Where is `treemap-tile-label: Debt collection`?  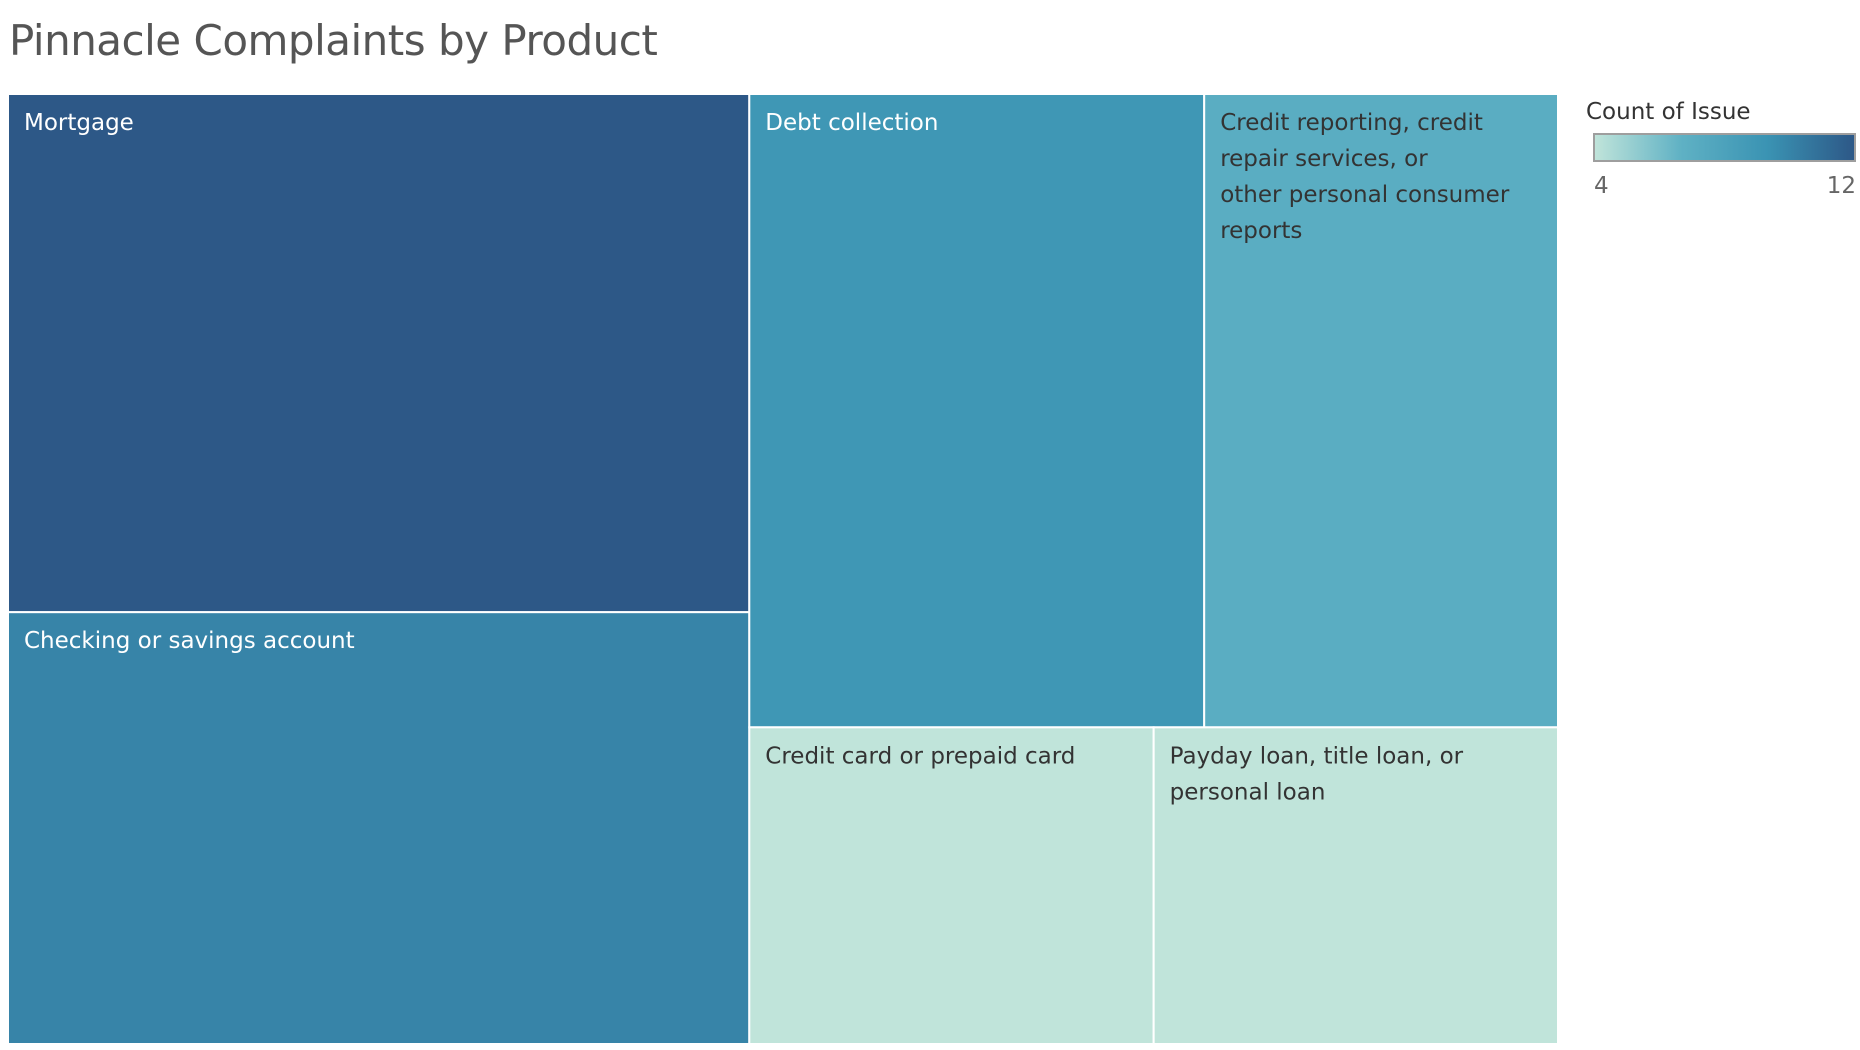
treemap-tile-label: Debt collection is located at coordinates (851, 123).